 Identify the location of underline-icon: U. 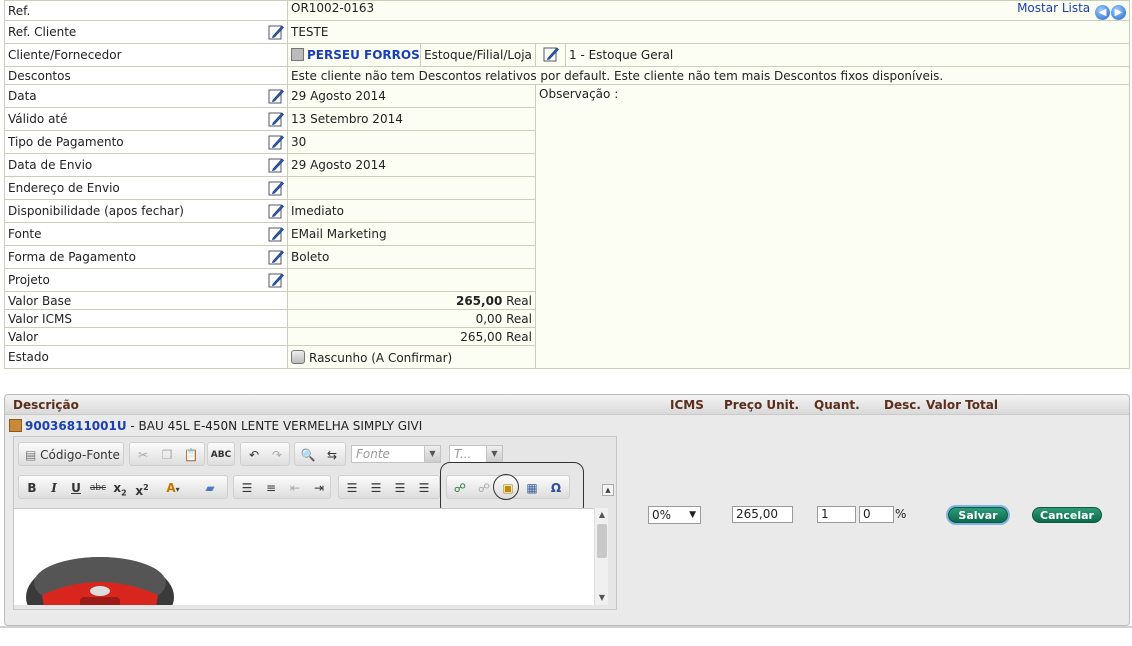
(76, 488).